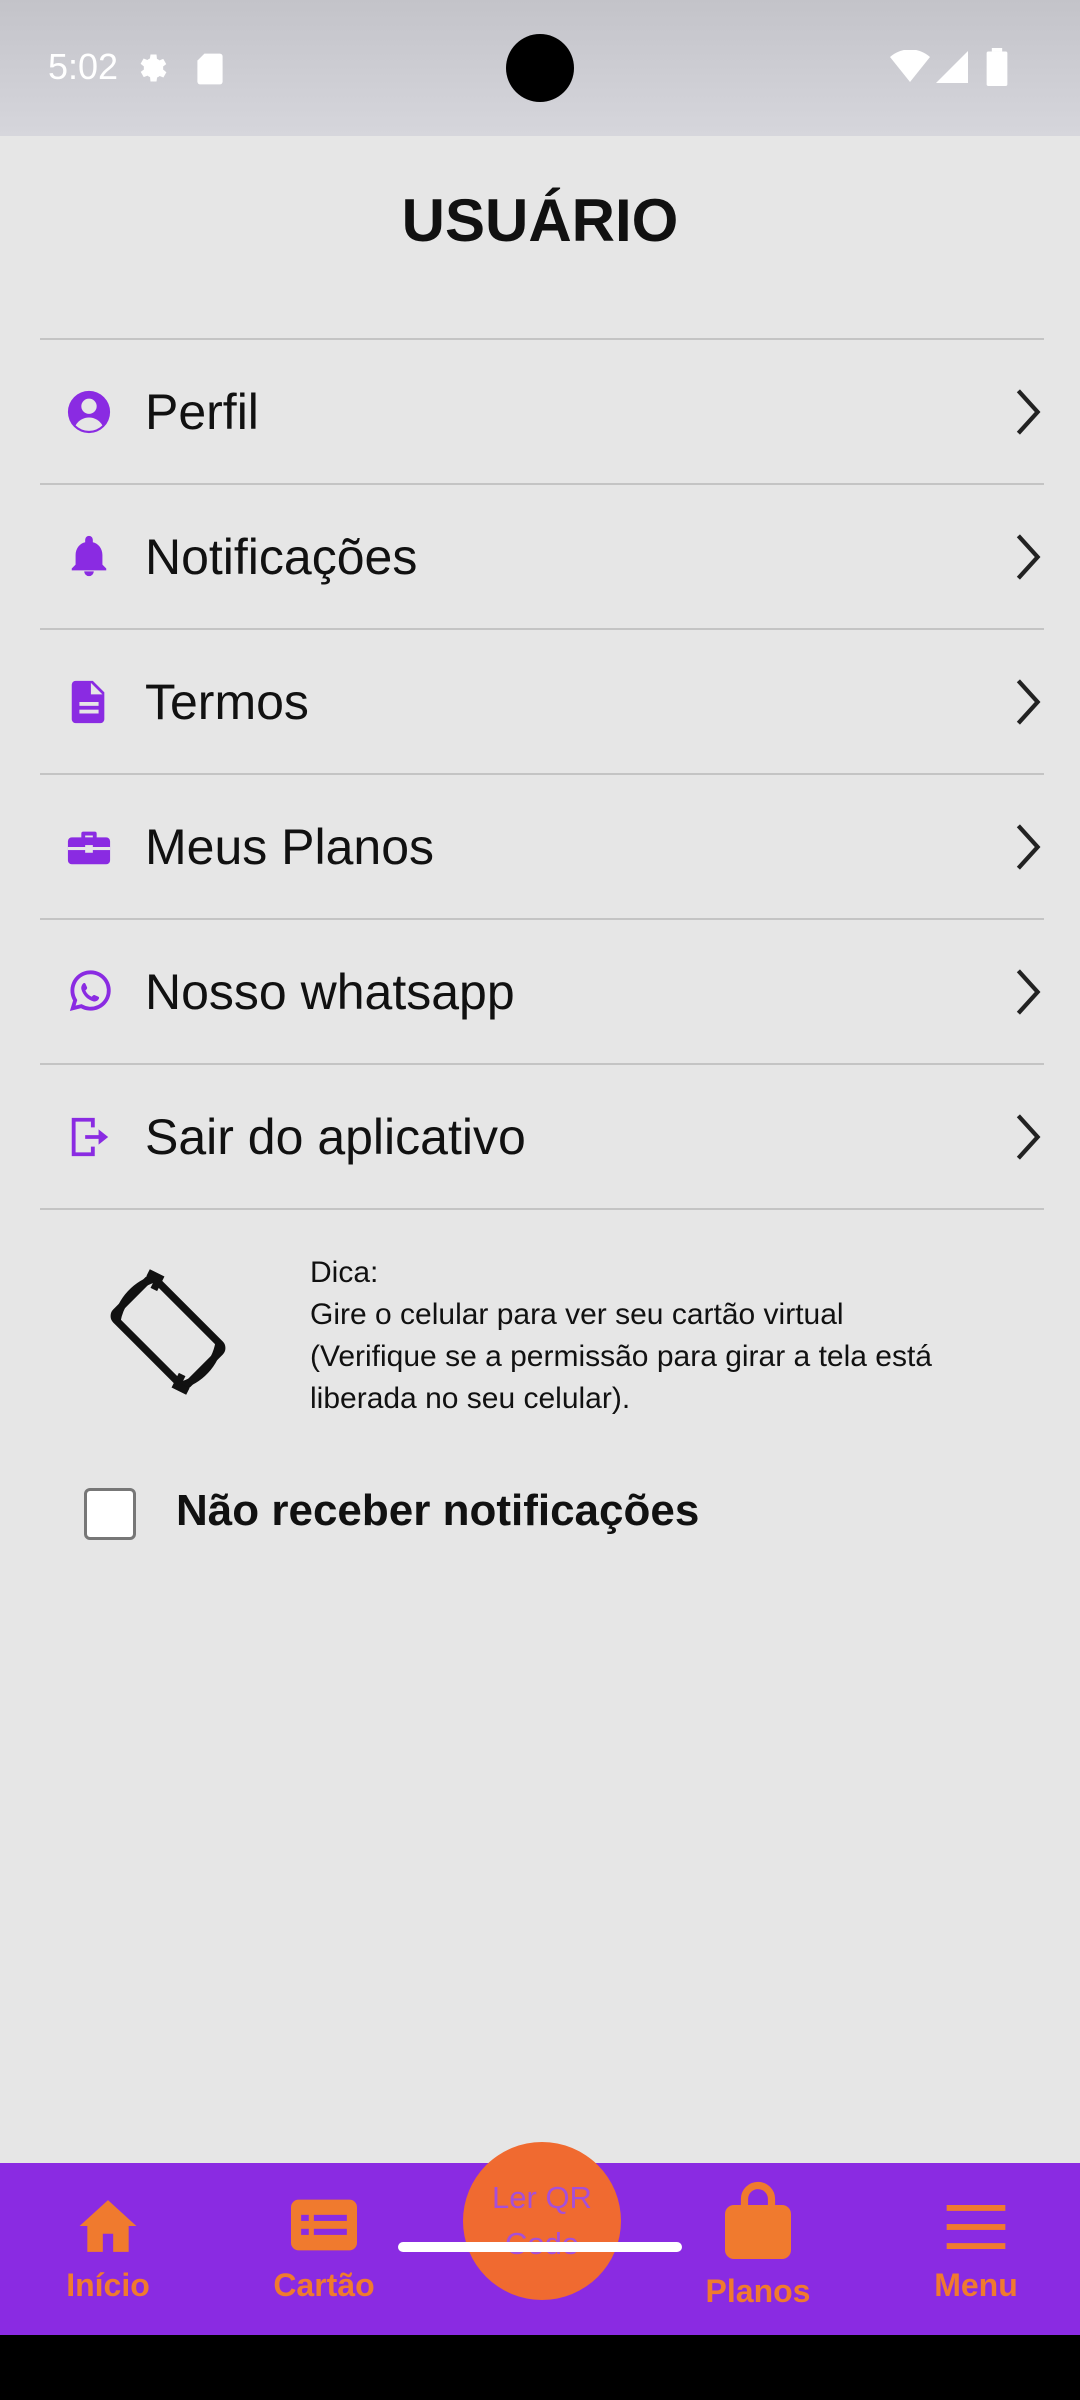 The image size is (1080, 2400). What do you see at coordinates (542, 992) in the screenshot?
I see `menu-item-nosso-whatsapp: Nosso whatsapp` at bounding box center [542, 992].